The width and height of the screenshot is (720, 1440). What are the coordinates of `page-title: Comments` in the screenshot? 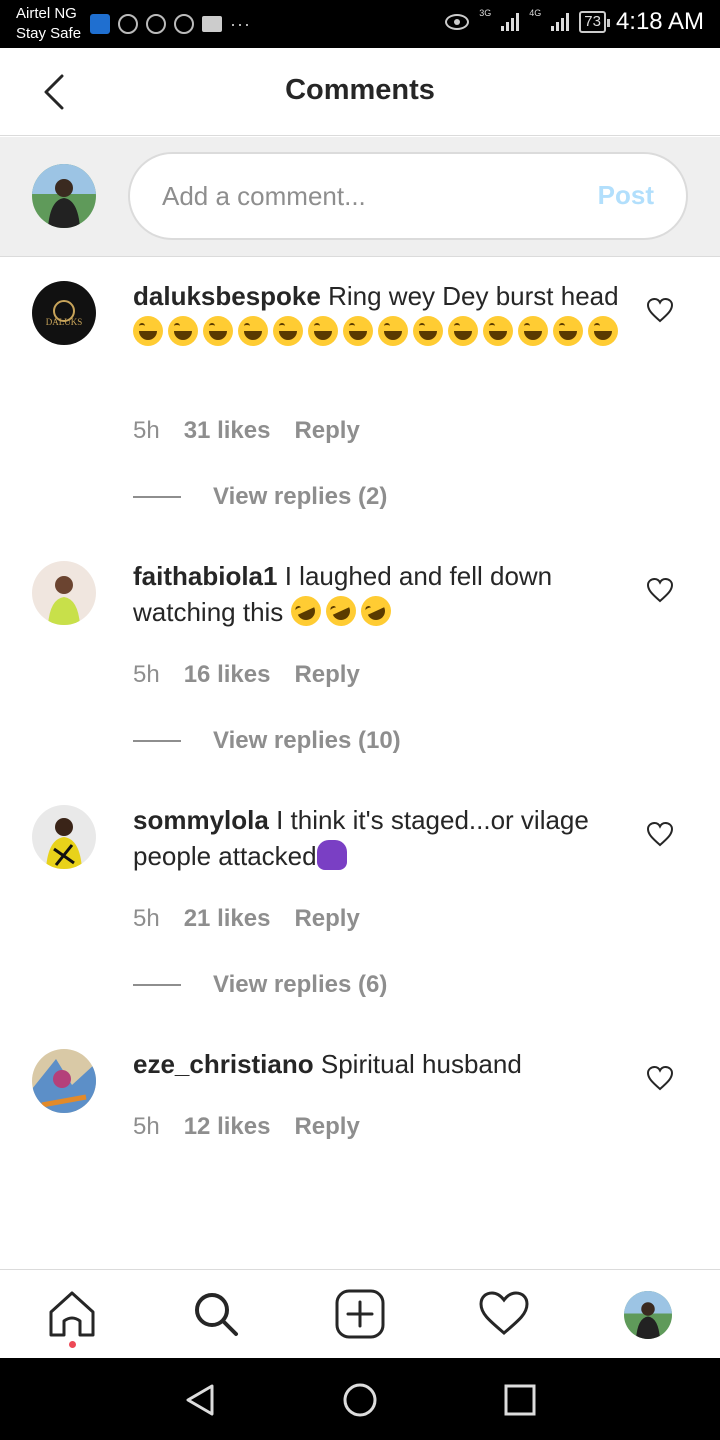 It's located at (360, 90).